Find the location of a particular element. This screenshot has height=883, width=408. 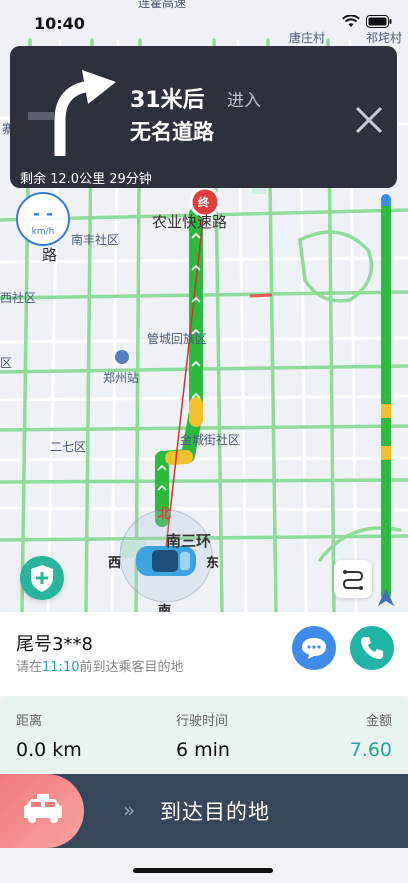

speed-badge: - - km/h is located at coordinates (43, 219).